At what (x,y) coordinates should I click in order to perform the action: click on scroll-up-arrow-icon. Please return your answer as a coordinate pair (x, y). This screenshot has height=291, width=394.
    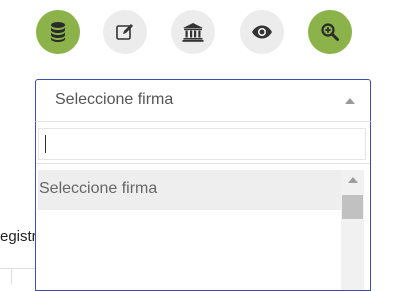
    Looking at the image, I should click on (353, 180).